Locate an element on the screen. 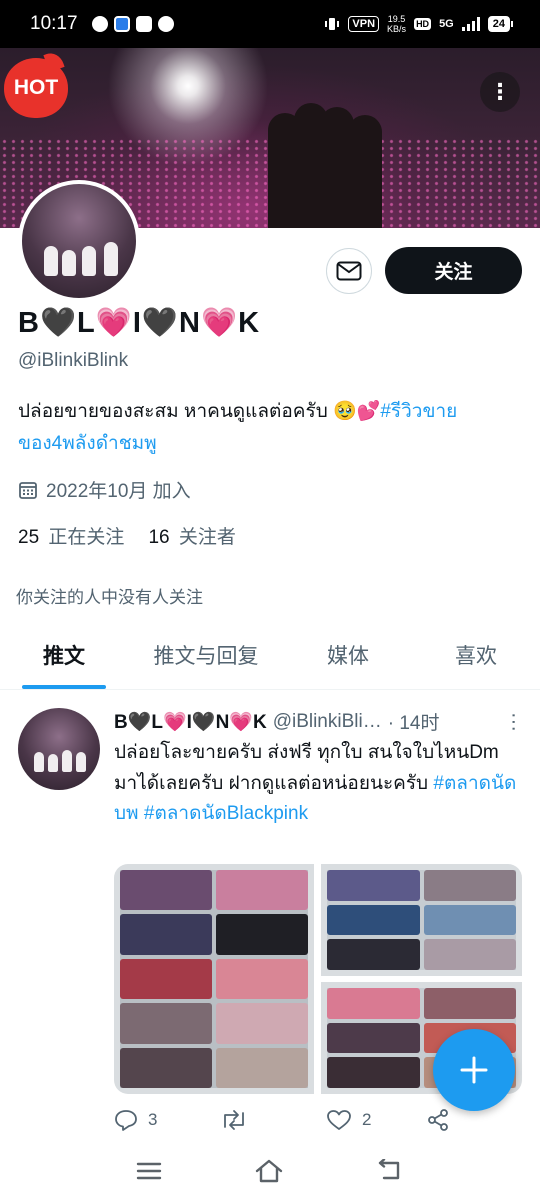 Image resolution: width=540 pixels, height=1200 pixels. compose-tweet-button is located at coordinates (474, 1070).